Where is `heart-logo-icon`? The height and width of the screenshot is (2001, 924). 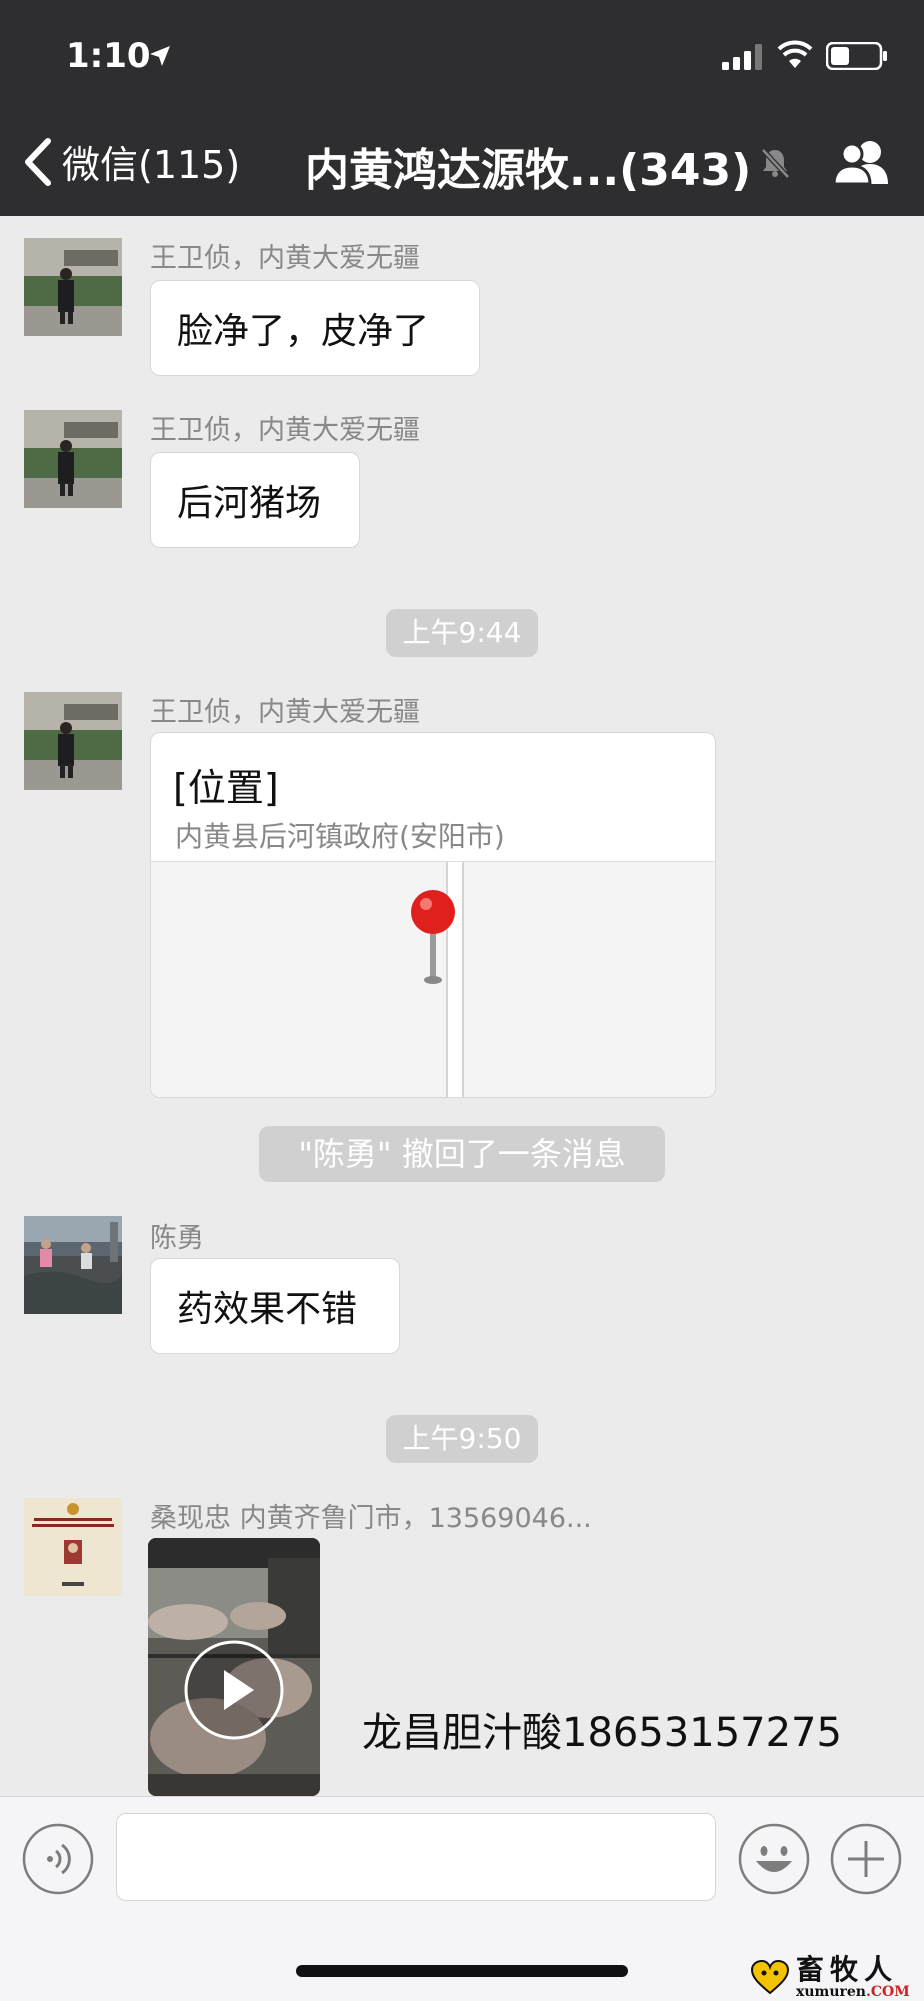 heart-logo-icon is located at coordinates (770, 1977).